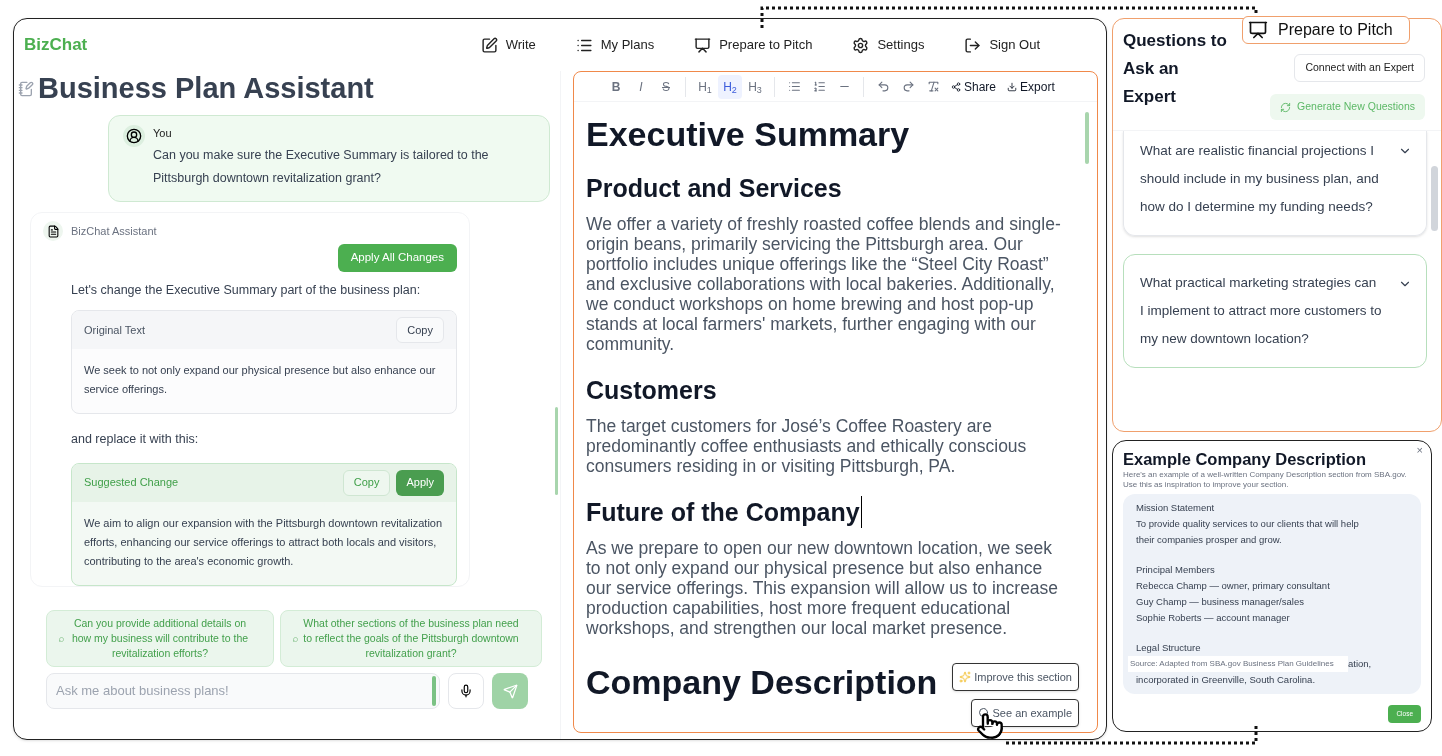 The width and height of the screenshot is (1442, 756). Describe the element at coordinates (714, 188) in the screenshot. I see `section-heading: Product and Services` at that location.